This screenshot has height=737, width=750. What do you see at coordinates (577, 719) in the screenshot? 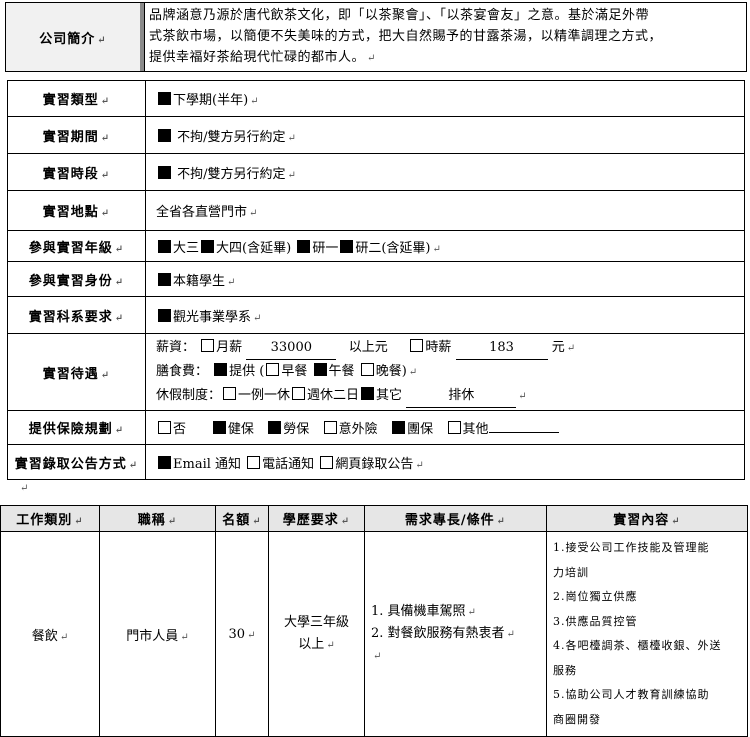
I see `list-item: 商圈開發` at bounding box center [577, 719].